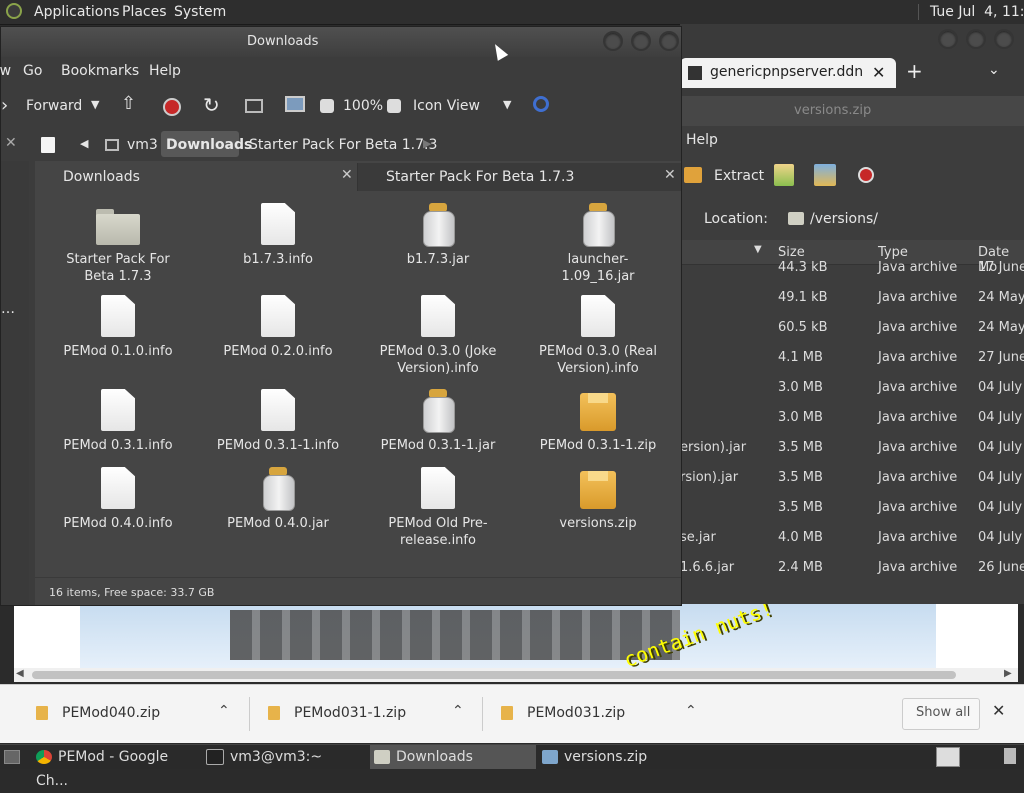 The image size is (1024, 793). What do you see at coordinates (200, 12) in the screenshot?
I see `system-menu: System` at bounding box center [200, 12].